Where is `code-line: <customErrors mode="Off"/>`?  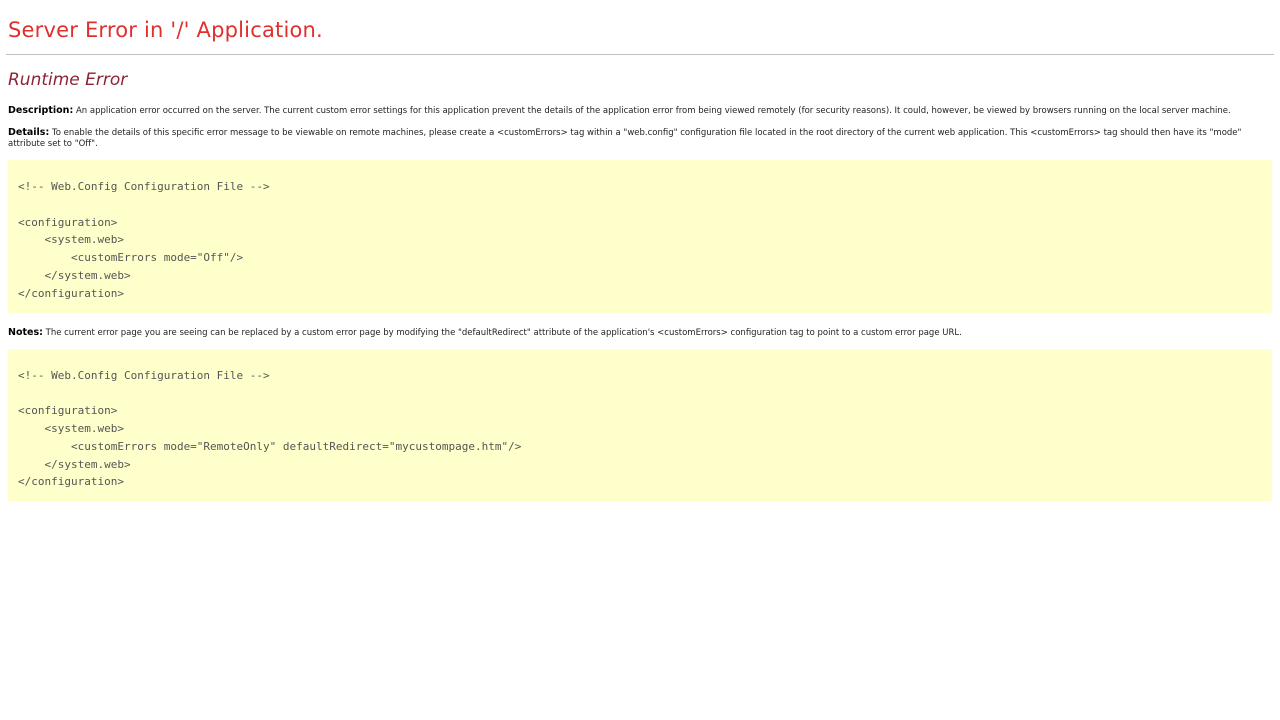 code-line: <customErrors mode="Off"/> is located at coordinates (131, 258).